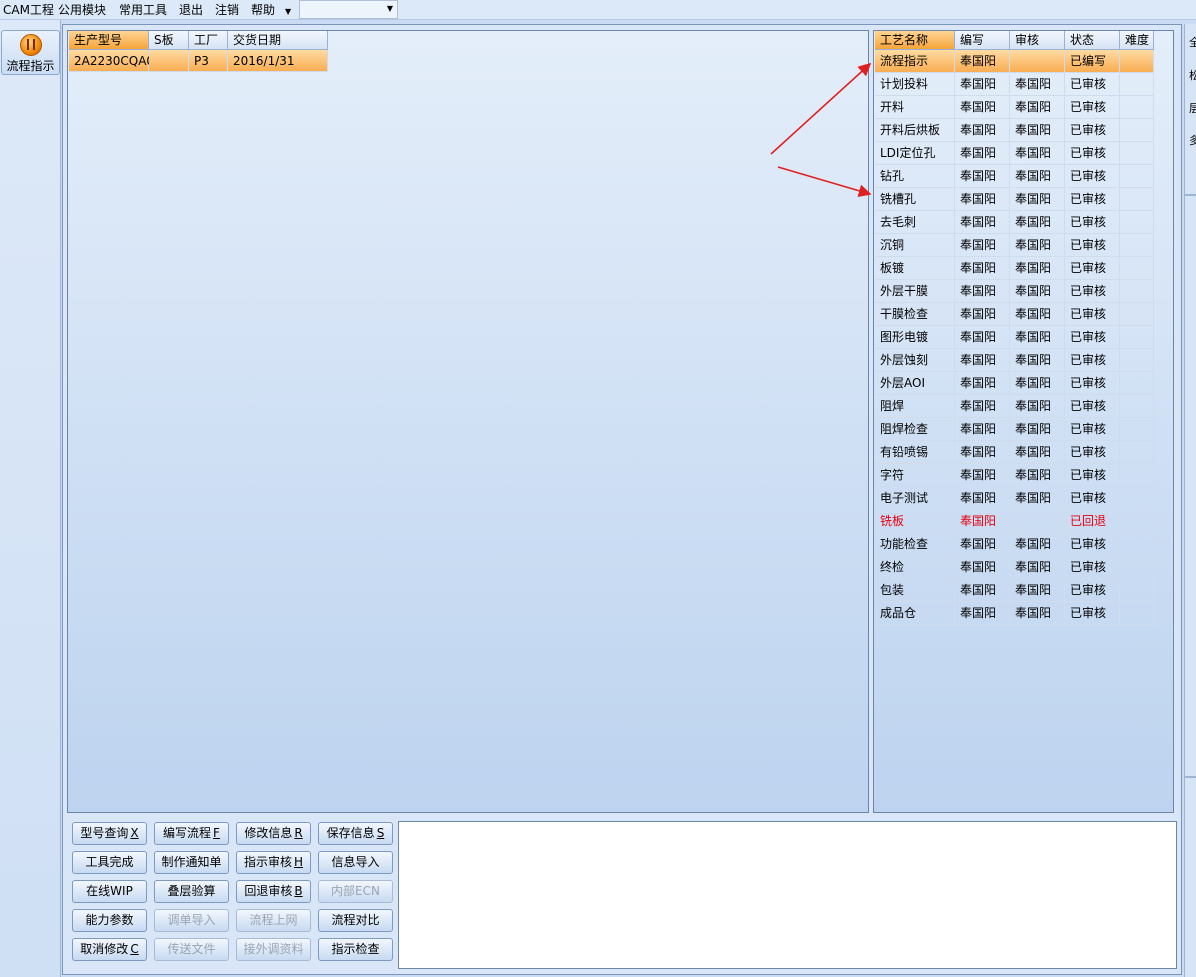  I want to click on action-button: 指示审核 H, so click(273, 862).